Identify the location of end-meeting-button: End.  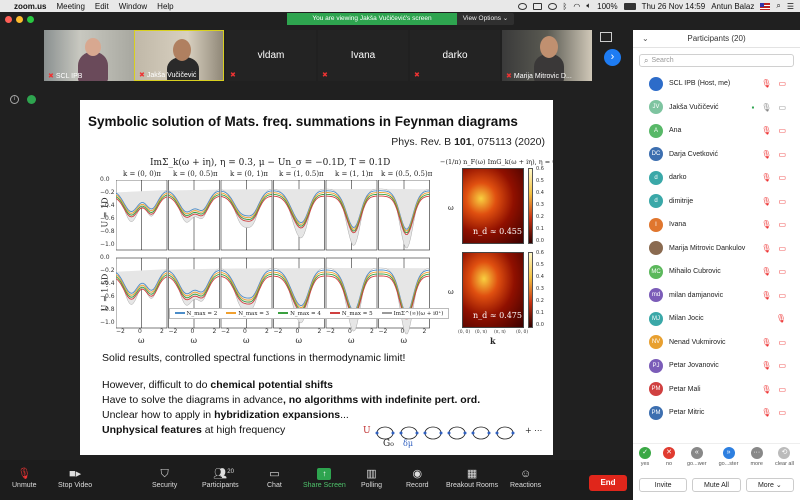
(608, 483).